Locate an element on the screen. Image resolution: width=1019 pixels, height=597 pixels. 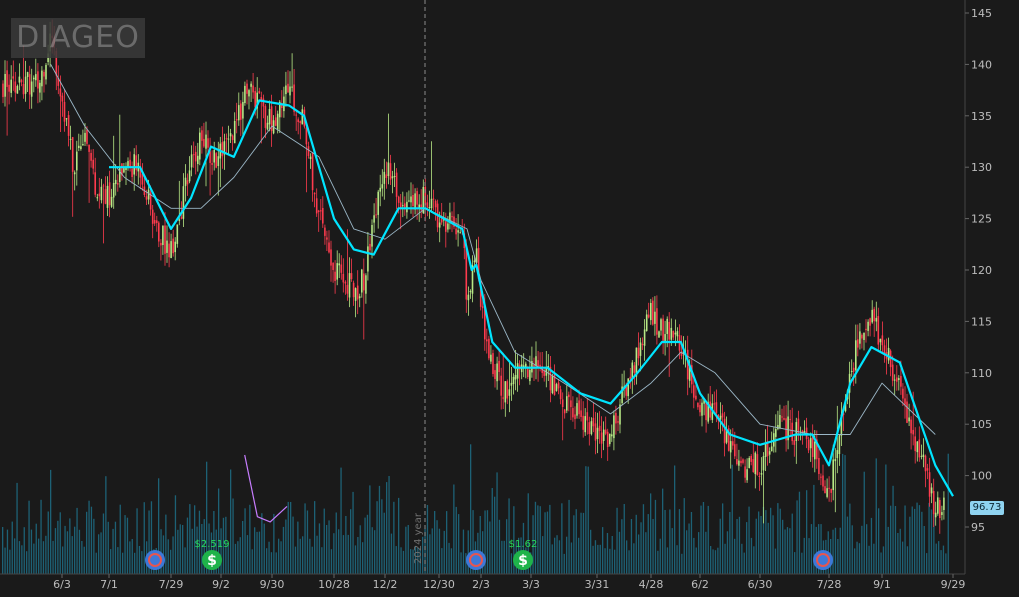
date-tick-label: 7/28 is located at coordinates (829, 584).